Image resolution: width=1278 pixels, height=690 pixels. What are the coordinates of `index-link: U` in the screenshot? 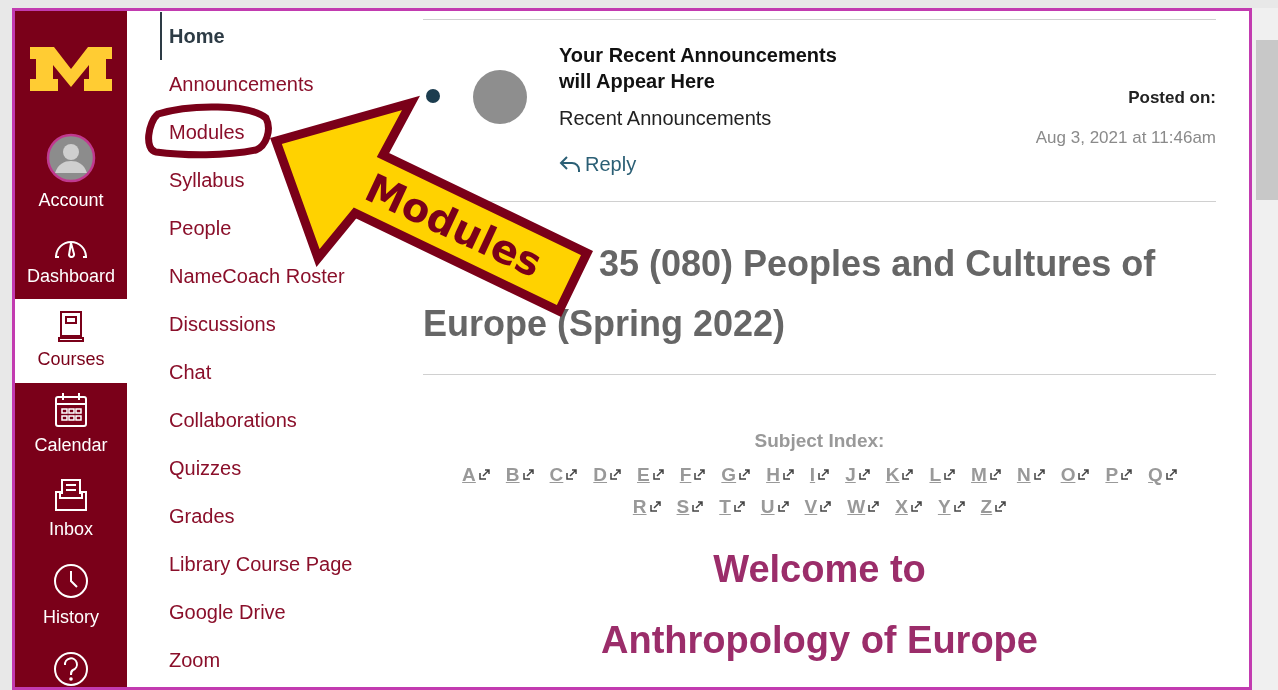 It's located at (774, 506).